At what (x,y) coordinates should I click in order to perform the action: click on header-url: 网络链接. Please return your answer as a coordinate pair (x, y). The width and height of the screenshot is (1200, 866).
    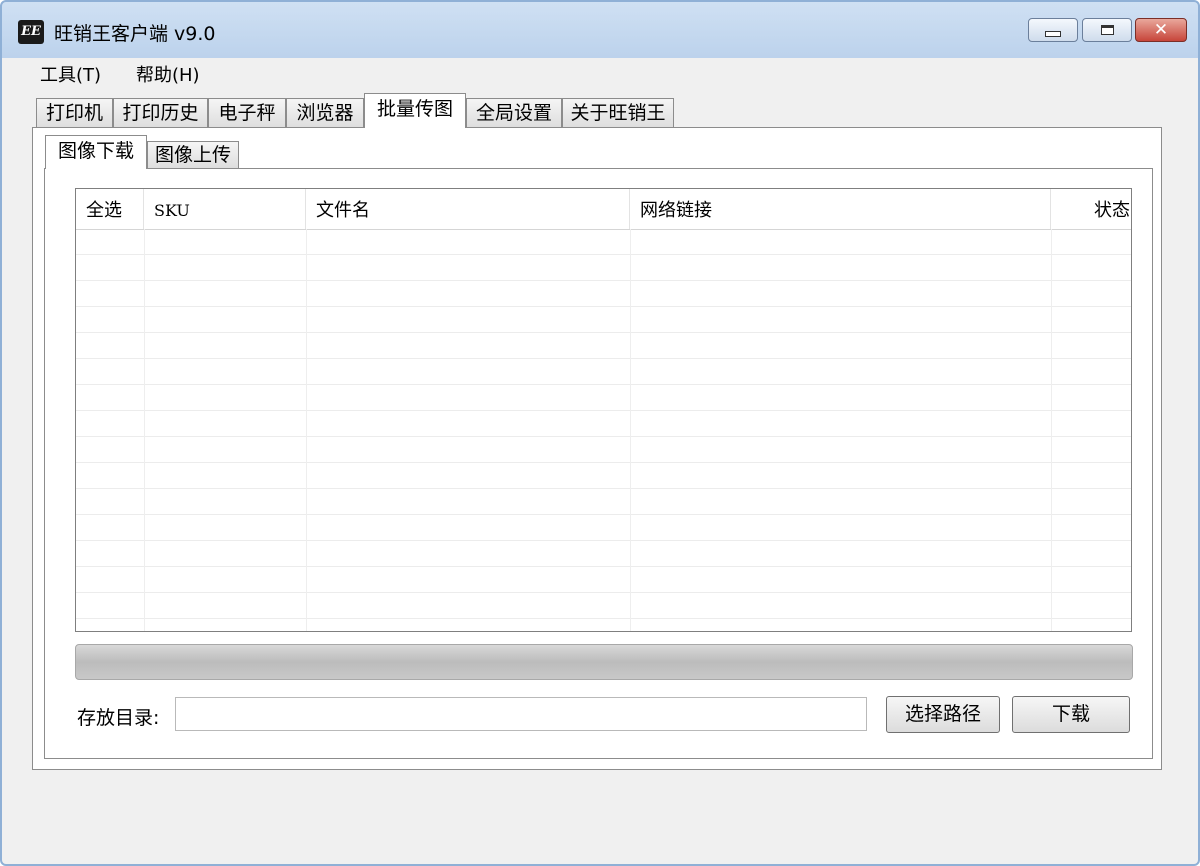
    Looking at the image, I should click on (840, 209).